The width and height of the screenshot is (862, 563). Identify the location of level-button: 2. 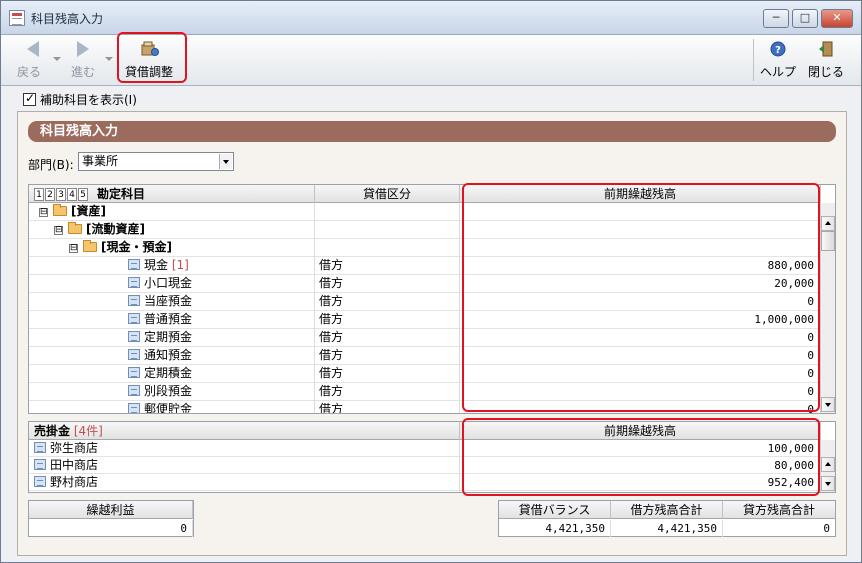
(50, 194).